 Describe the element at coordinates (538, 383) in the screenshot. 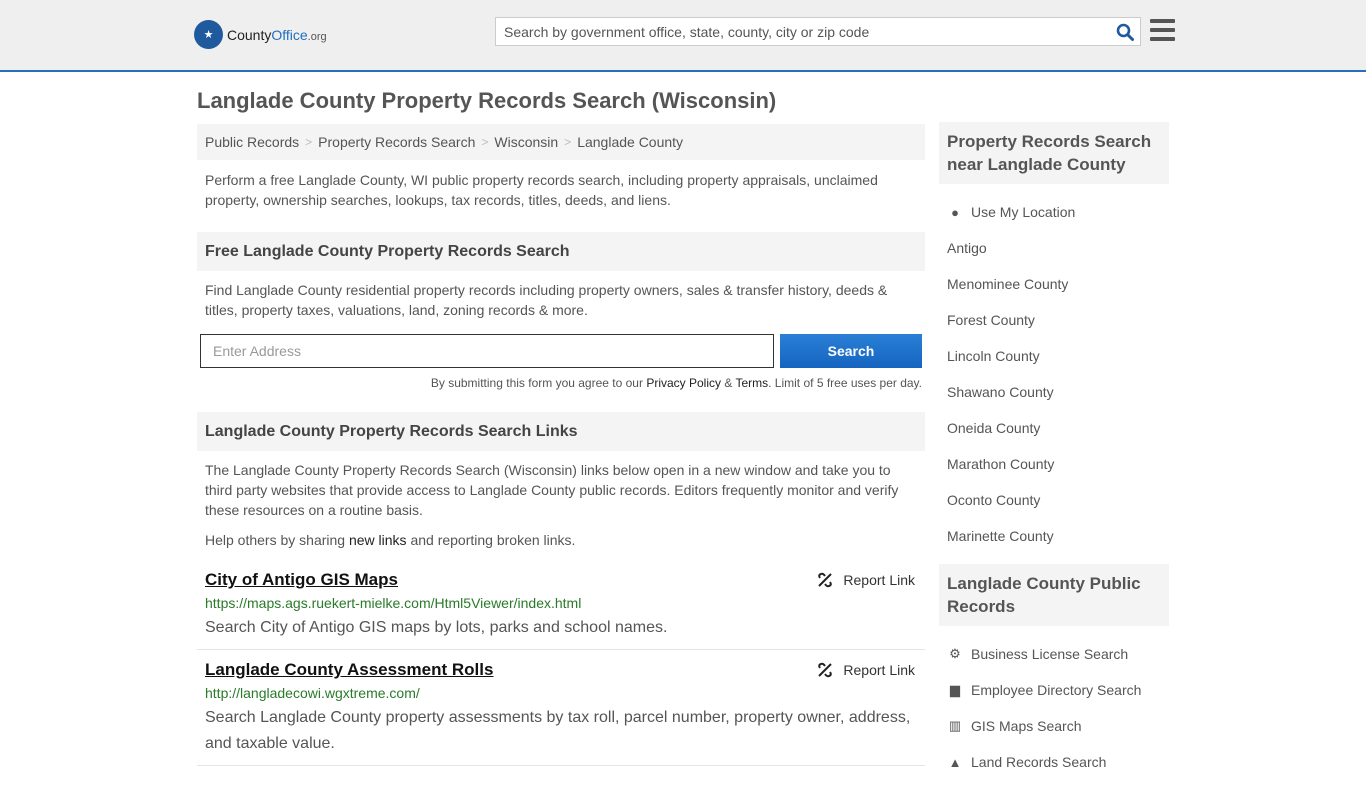

I see `terms-text: By submitting this form you agree to our` at that location.